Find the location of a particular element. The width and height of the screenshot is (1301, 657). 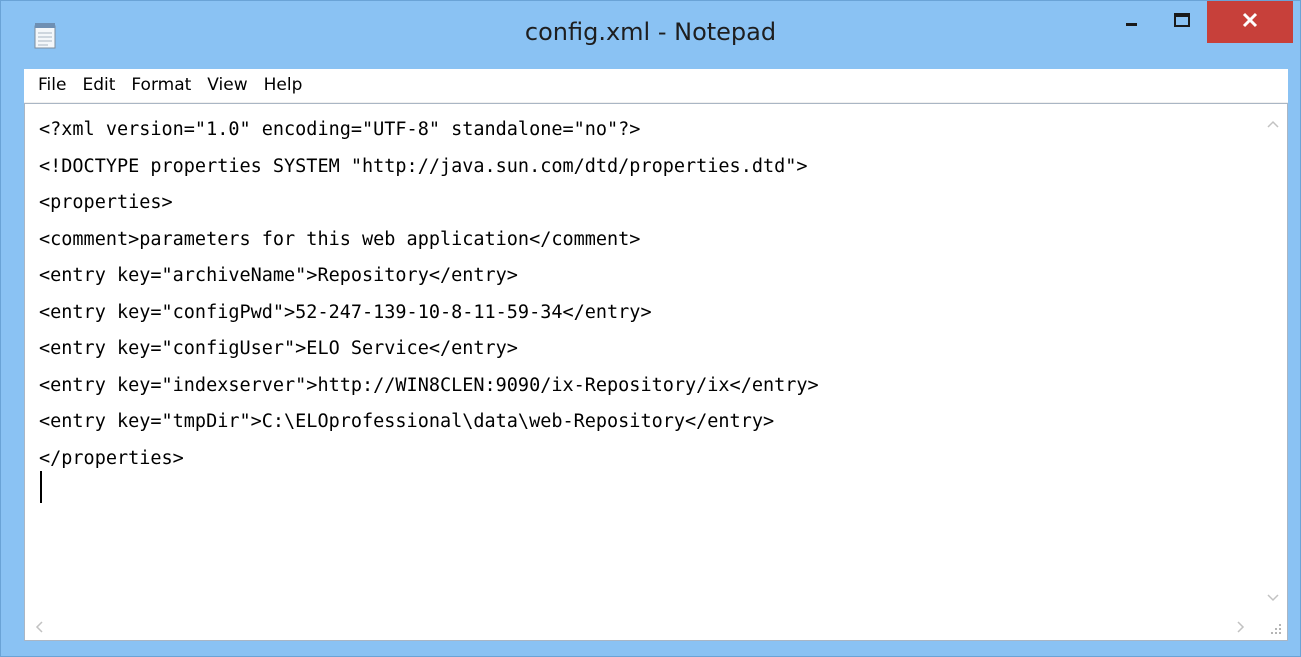

close-icon is located at coordinates (1250, 22).